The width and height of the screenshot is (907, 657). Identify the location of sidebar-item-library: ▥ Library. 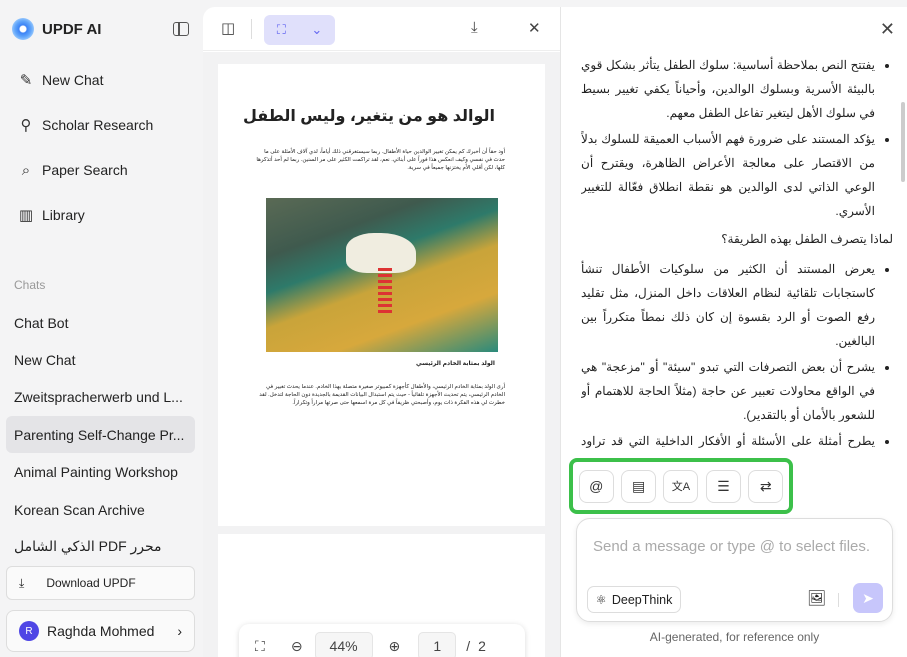
(101, 215).